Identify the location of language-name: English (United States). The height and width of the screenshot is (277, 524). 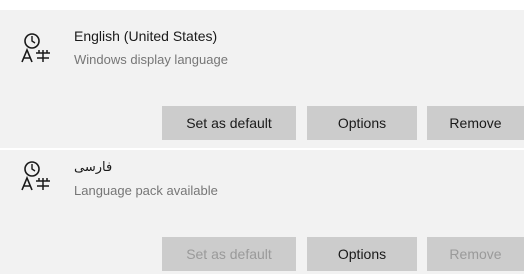
(146, 36).